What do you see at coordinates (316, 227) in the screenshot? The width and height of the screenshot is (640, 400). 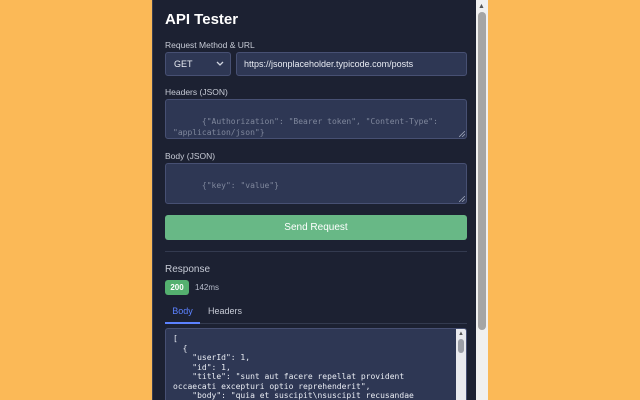 I see `send-request-button: Send Request` at bounding box center [316, 227].